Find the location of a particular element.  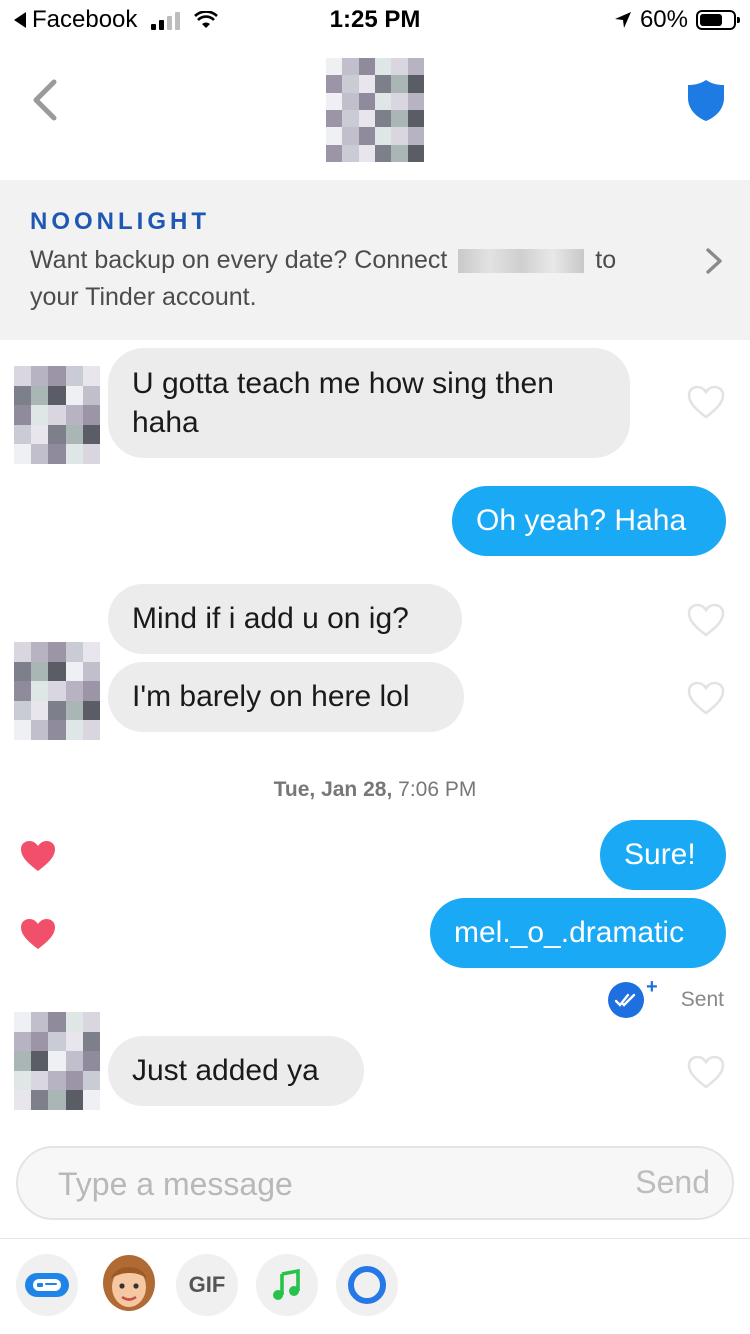

back-chevron-icon is located at coordinates (46, 100).